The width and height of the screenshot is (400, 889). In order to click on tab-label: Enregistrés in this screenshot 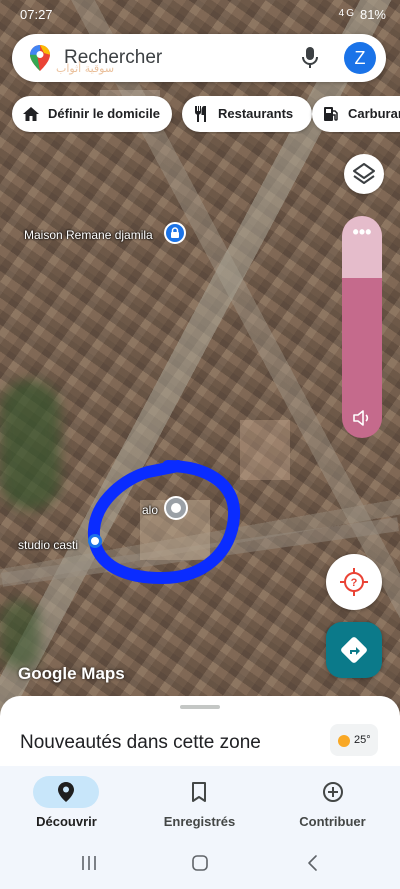, I will do `click(199, 821)`.